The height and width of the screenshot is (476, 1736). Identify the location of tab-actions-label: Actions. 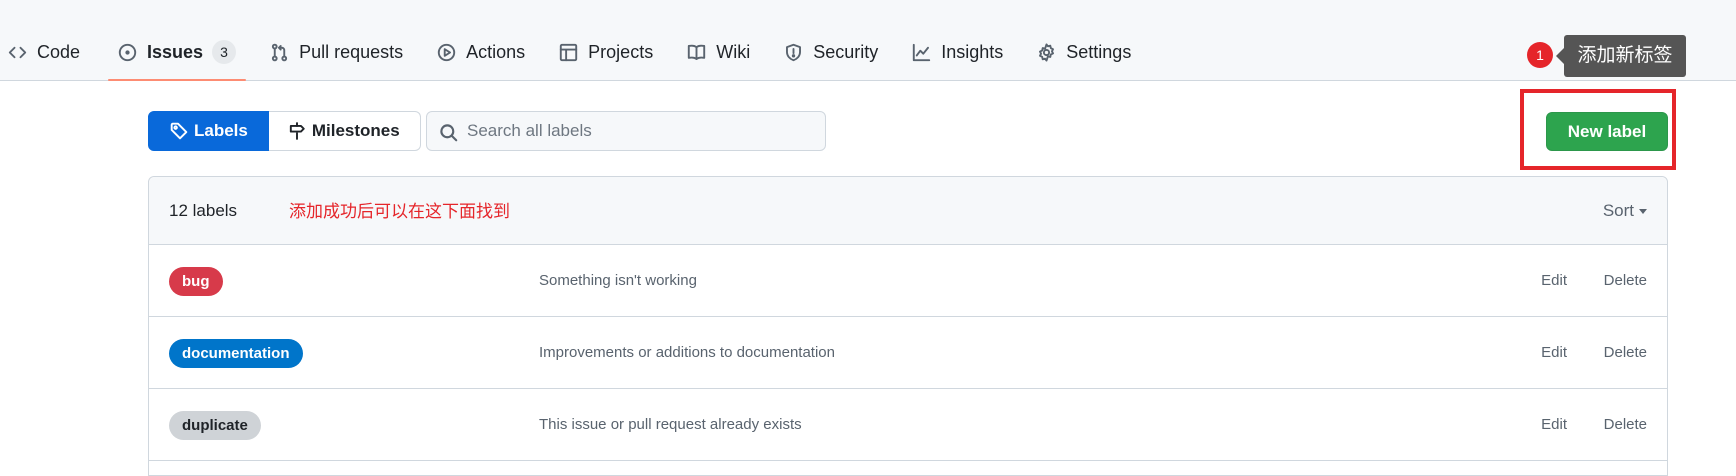
(496, 51).